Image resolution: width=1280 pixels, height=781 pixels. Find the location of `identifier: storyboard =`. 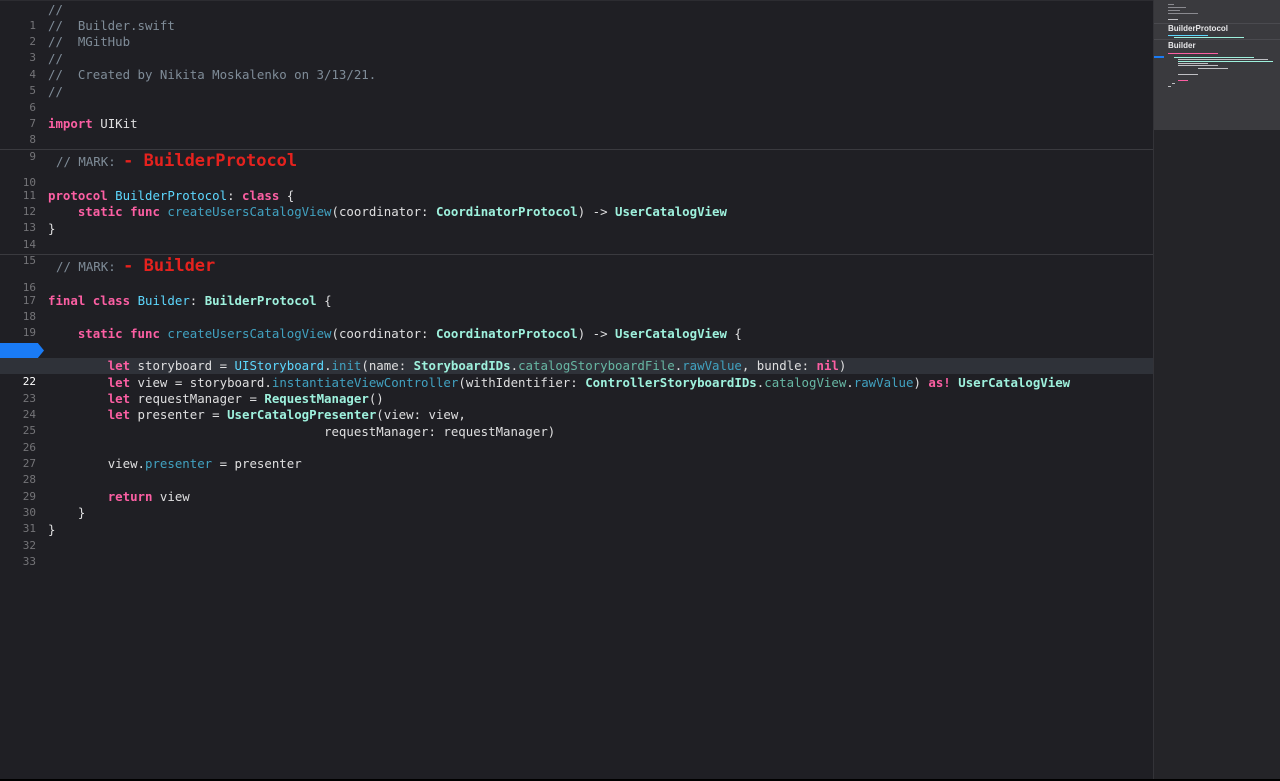

identifier: storyboard = is located at coordinates (182, 365).